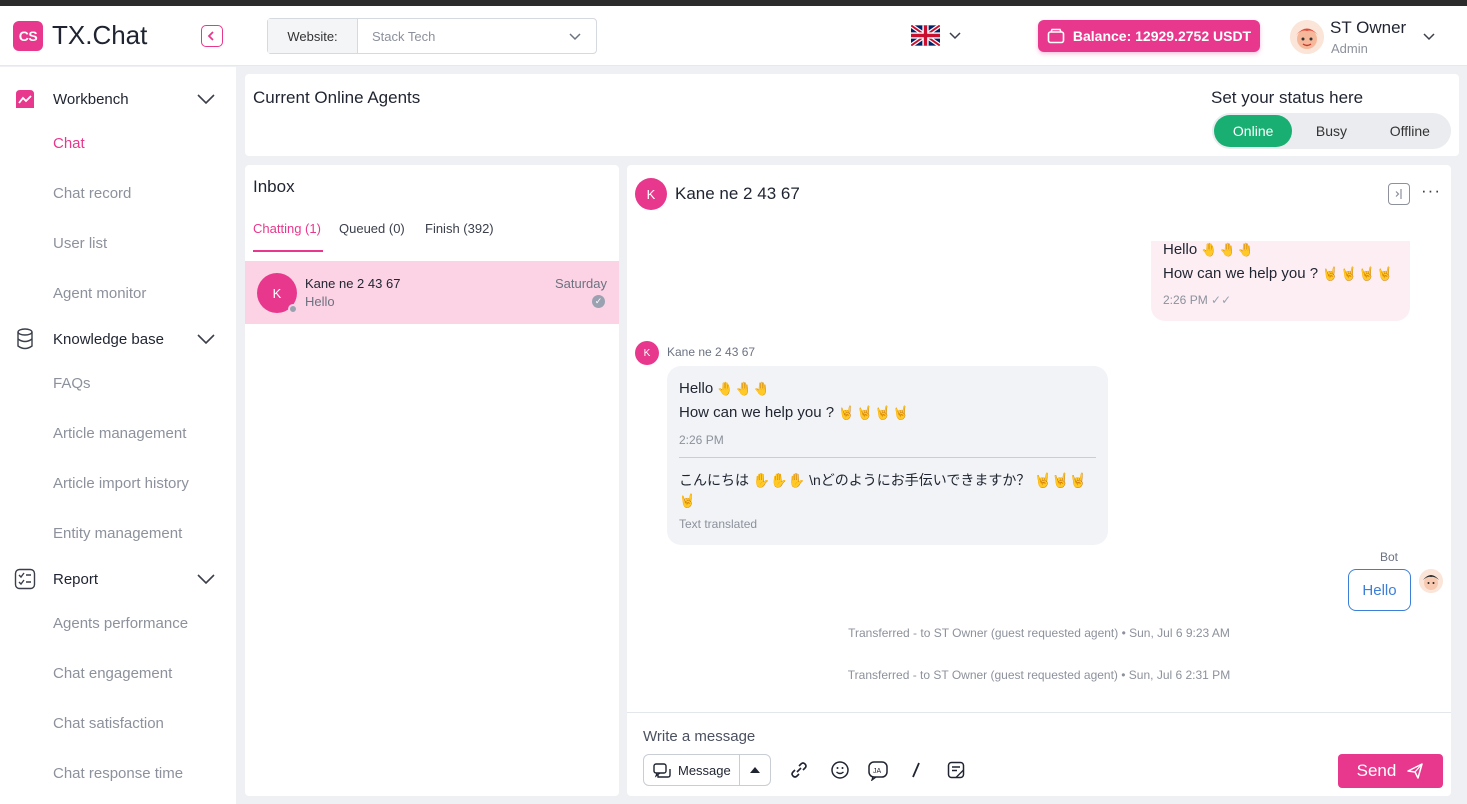 This screenshot has height=804, width=1467. I want to click on chat-contact-avatar: K, so click(651, 194).